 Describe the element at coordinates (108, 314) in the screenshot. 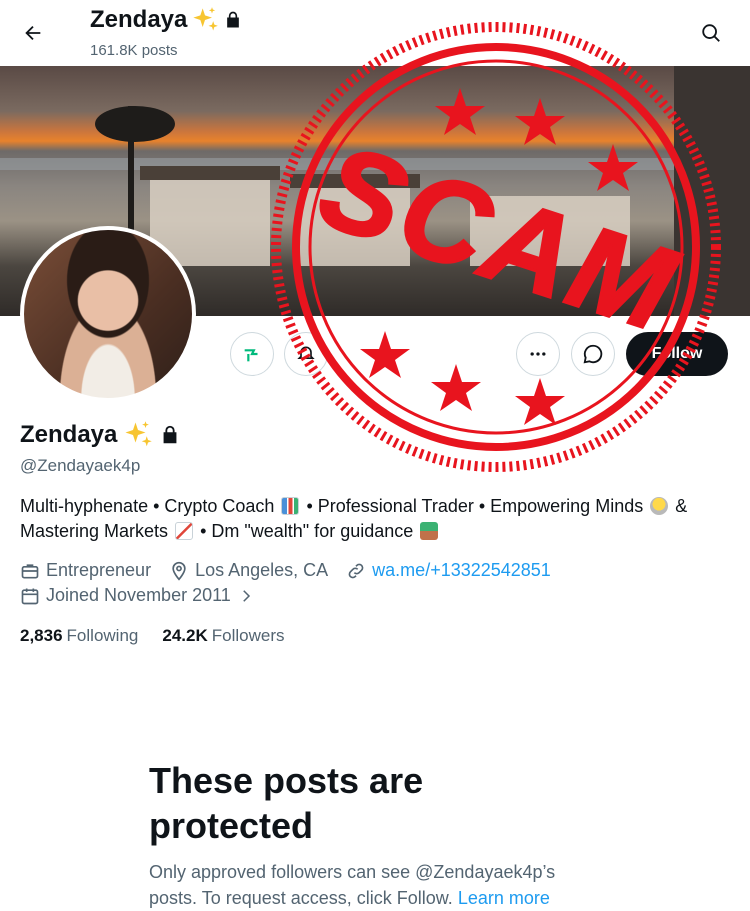

I see `avatar` at that location.